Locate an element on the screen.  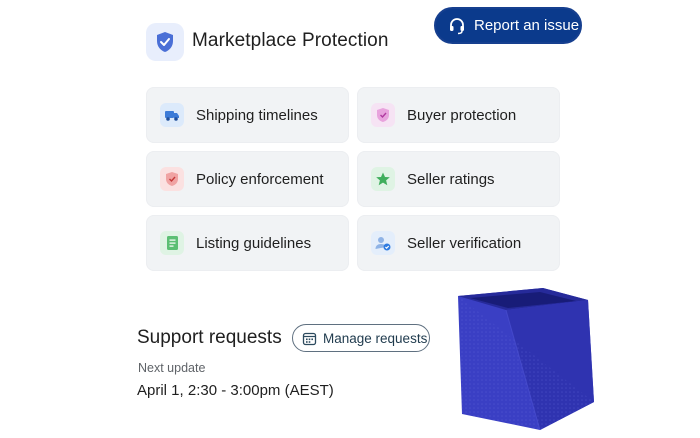
feature-card-shipping-timelines: Shipping timelines is located at coordinates (247, 115).